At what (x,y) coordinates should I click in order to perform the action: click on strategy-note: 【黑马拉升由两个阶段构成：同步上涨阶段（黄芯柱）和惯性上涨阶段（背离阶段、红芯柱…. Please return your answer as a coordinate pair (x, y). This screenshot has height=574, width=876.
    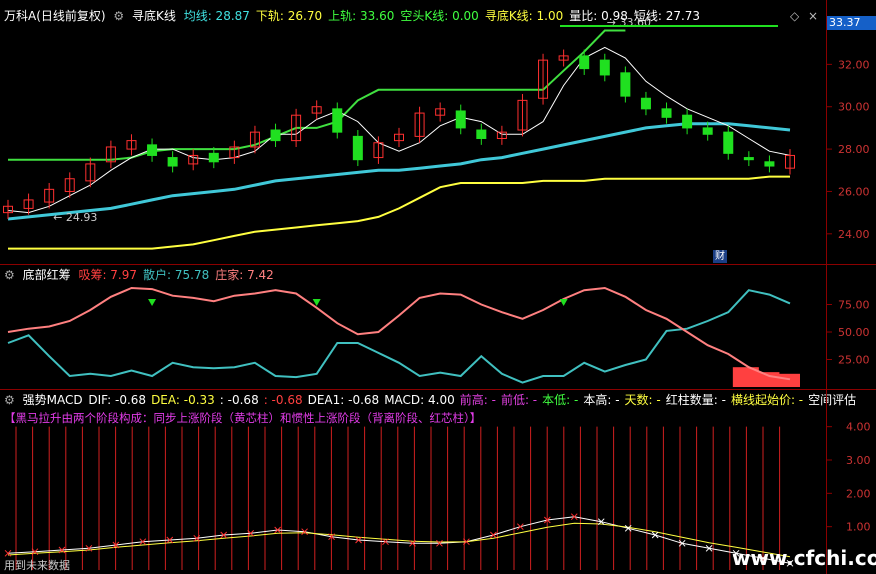
    Looking at the image, I should click on (243, 418).